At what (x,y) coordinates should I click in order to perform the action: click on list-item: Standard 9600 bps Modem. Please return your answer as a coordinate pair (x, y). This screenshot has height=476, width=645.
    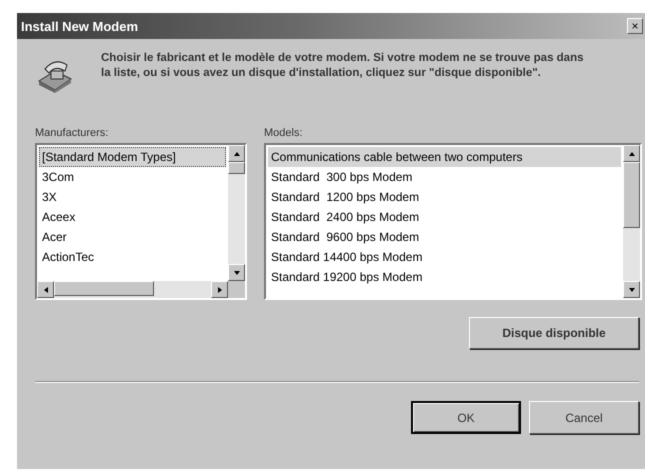
    Looking at the image, I should click on (444, 237).